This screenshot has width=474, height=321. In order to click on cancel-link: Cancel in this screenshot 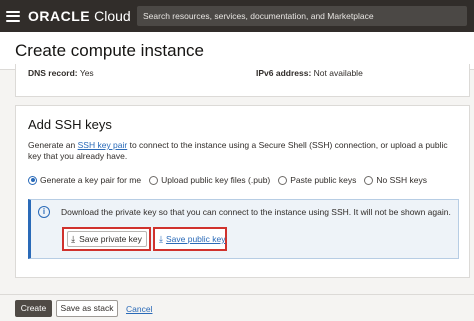, I will do `click(139, 309)`.